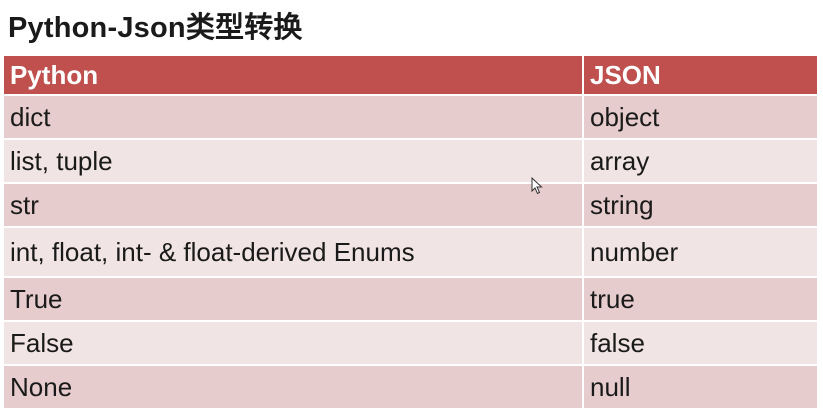  Describe the element at coordinates (294, 342) in the screenshot. I see `python-type-cell: False` at that location.